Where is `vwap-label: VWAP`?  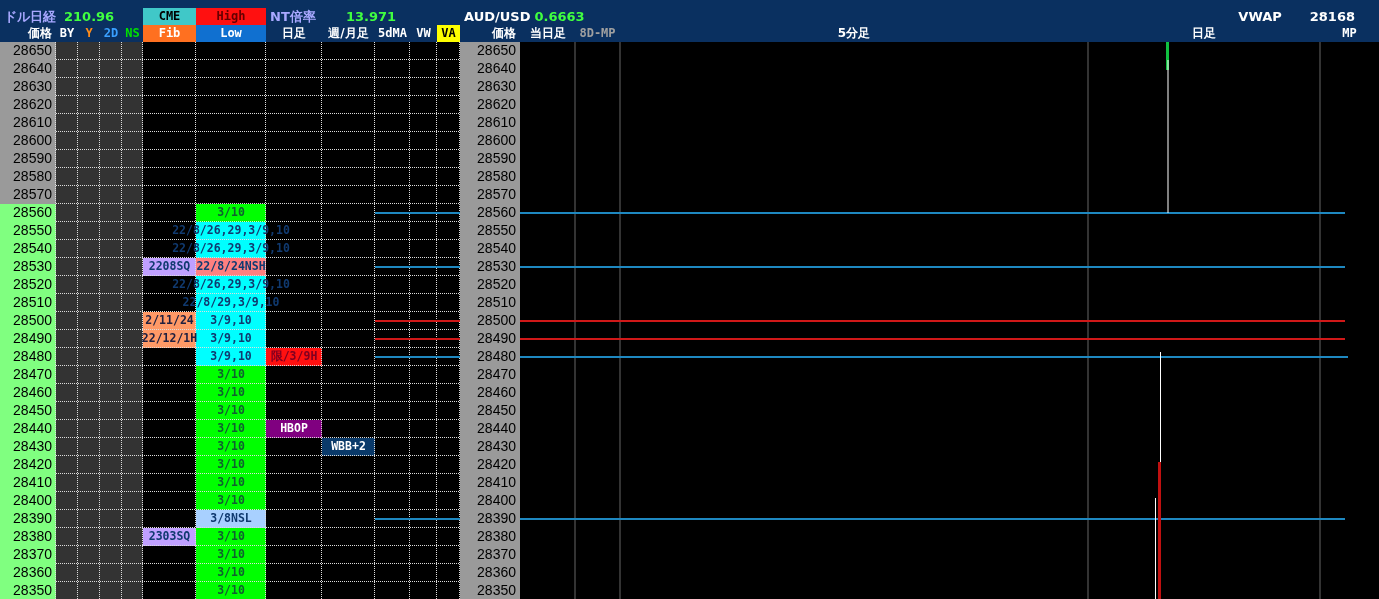
vwap-label: VWAP is located at coordinates (1260, 16).